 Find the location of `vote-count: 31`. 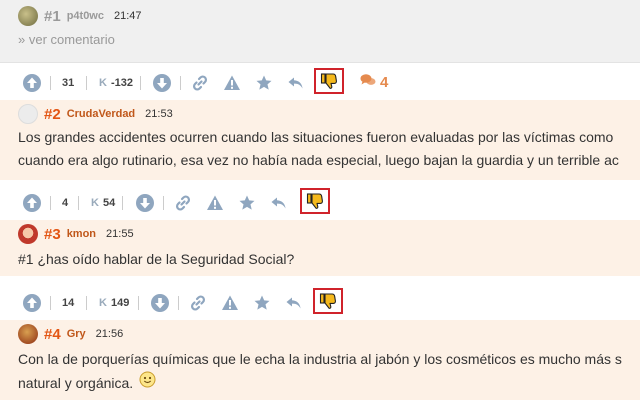

vote-count: 31 is located at coordinates (68, 83).